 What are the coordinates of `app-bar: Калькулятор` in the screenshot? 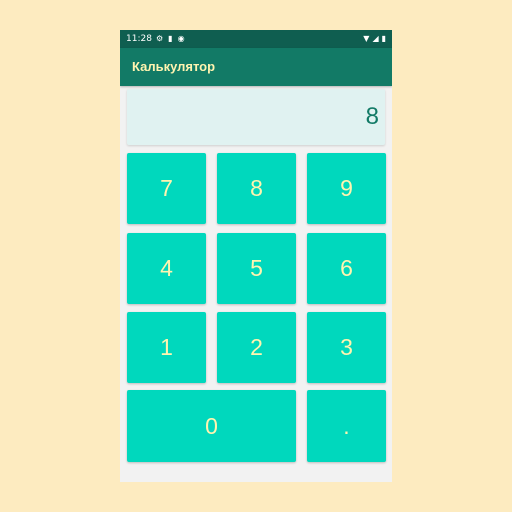 It's located at (256, 67).